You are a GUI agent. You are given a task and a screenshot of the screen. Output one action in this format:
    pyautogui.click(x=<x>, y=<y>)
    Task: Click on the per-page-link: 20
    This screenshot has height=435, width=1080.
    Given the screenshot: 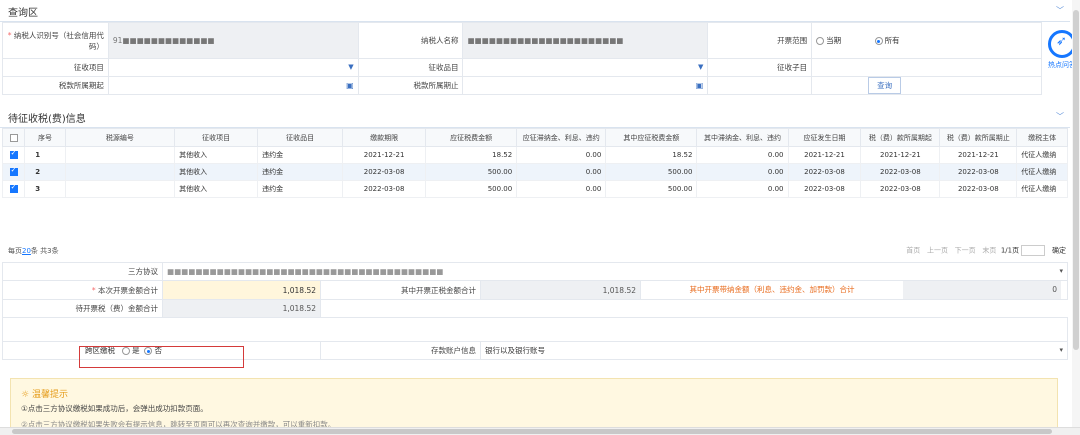 What is the action you would take?
    pyautogui.click(x=26, y=251)
    